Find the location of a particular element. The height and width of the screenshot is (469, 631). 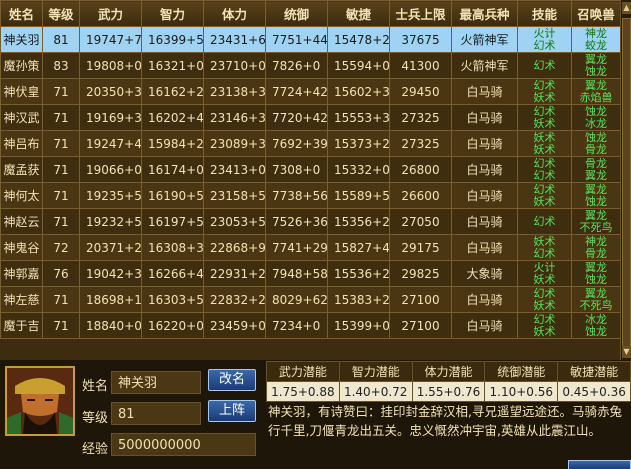

tongyu-cell: 7826+0 is located at coordinates (296, 65).